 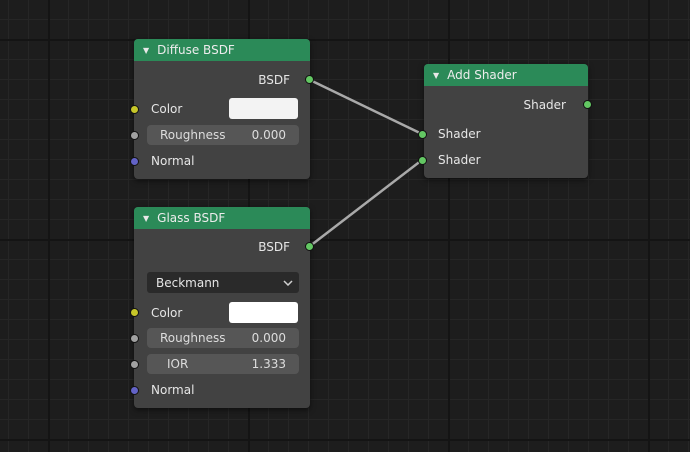 I want to click on link-glass-to-add, so click(x=366, y=203).